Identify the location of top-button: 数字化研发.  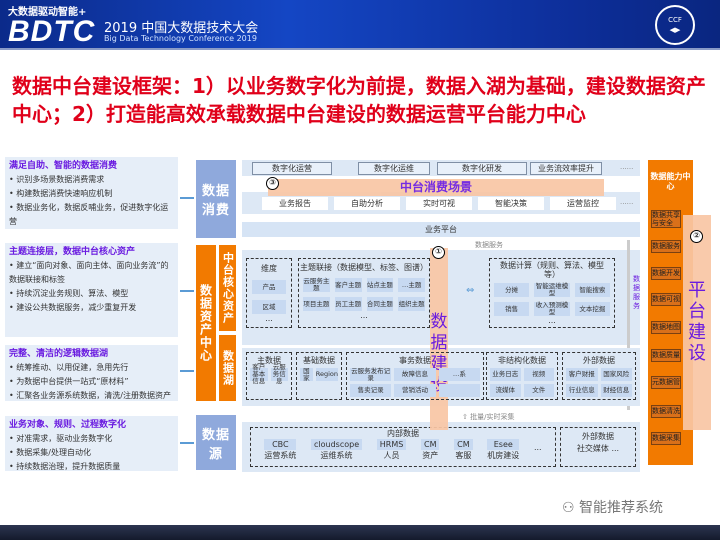
(482, 168).